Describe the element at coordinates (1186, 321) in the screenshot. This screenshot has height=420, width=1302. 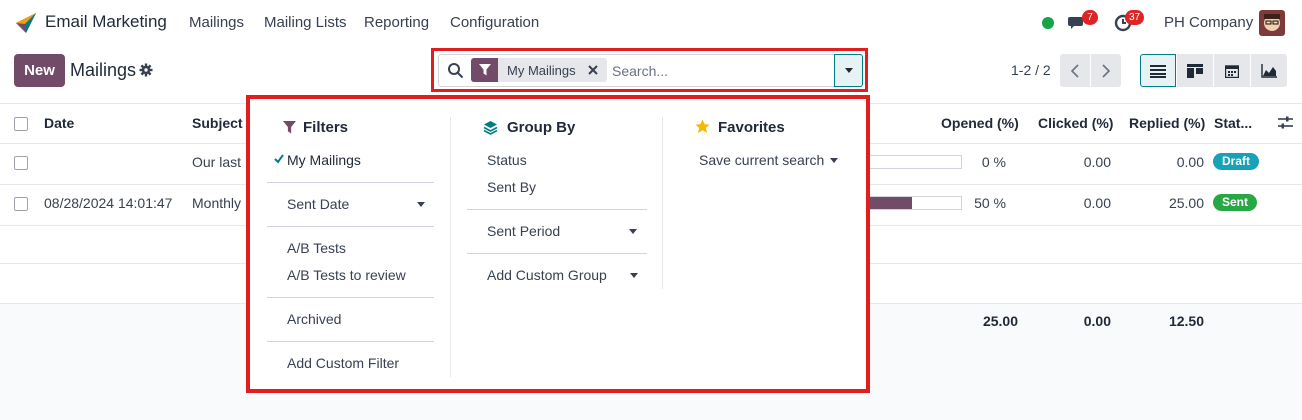
I see `total-replied: 12.50` at that location.